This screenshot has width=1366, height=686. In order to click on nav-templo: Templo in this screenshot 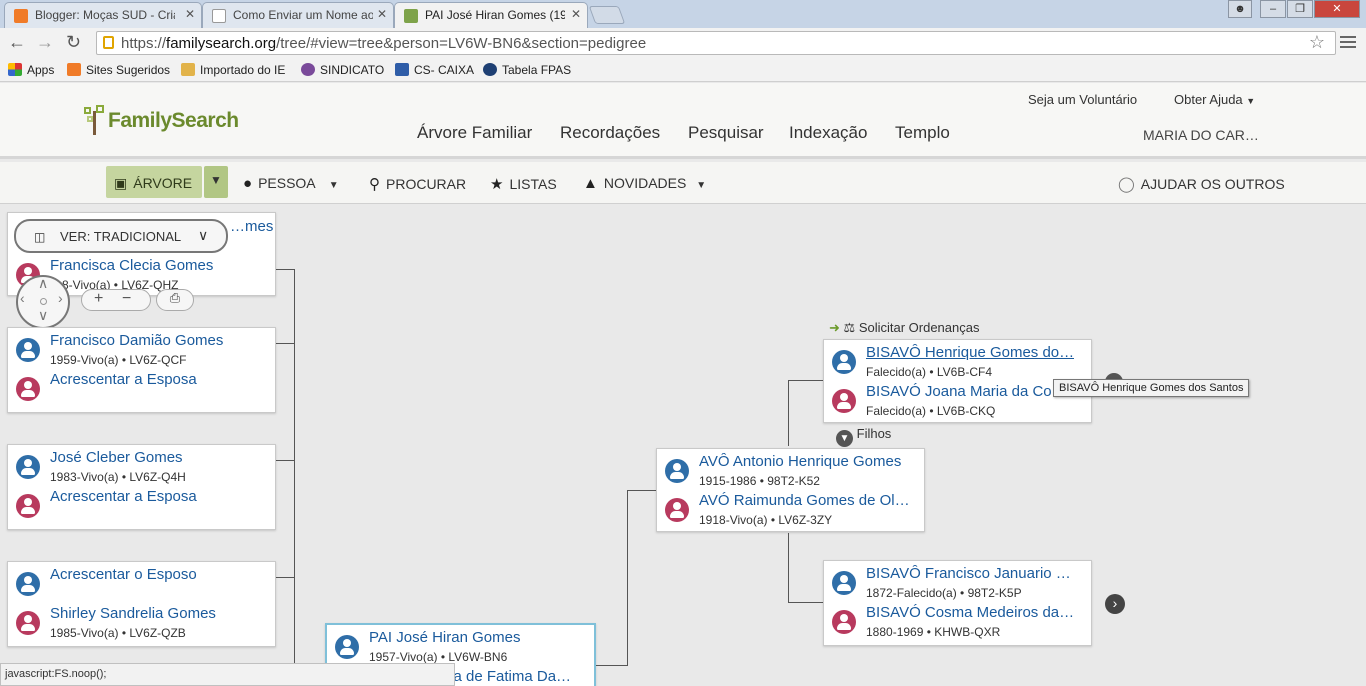, I will do `click(922, 133)`.